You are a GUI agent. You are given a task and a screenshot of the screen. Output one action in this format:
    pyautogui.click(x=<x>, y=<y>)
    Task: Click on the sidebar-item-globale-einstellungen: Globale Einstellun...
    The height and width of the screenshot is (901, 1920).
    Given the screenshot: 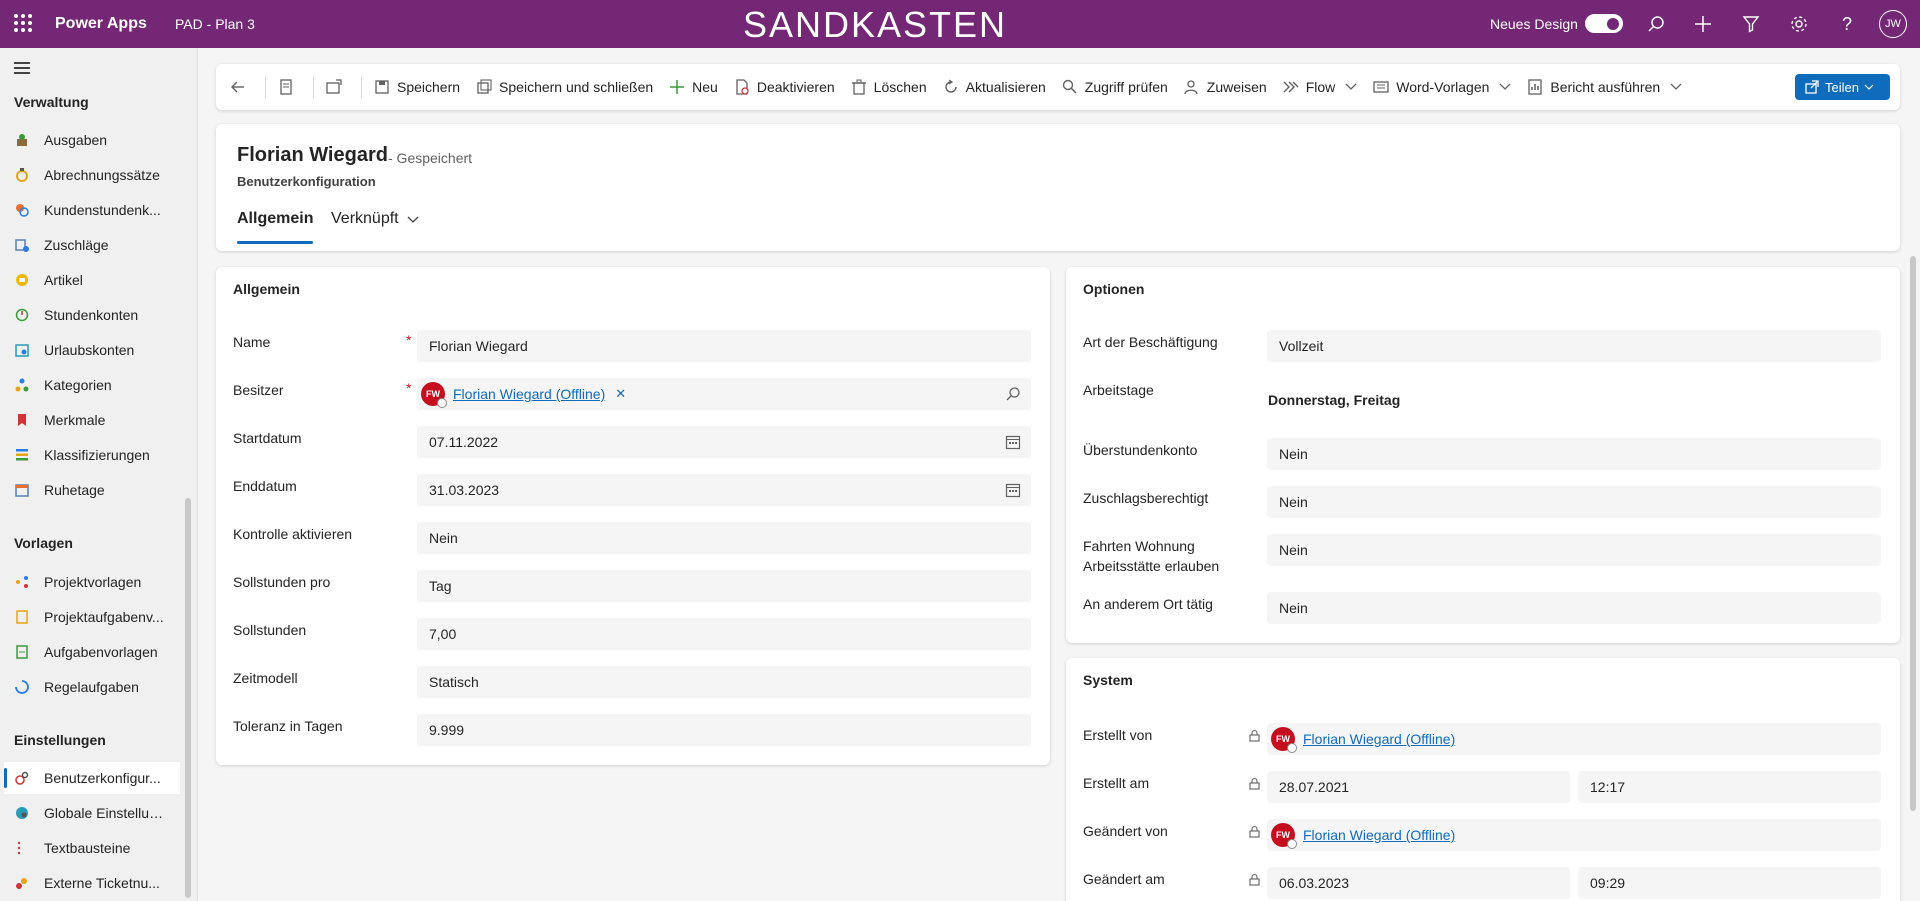 What is the action you would take?
    pyautogui.click(x=92, y=813)
    